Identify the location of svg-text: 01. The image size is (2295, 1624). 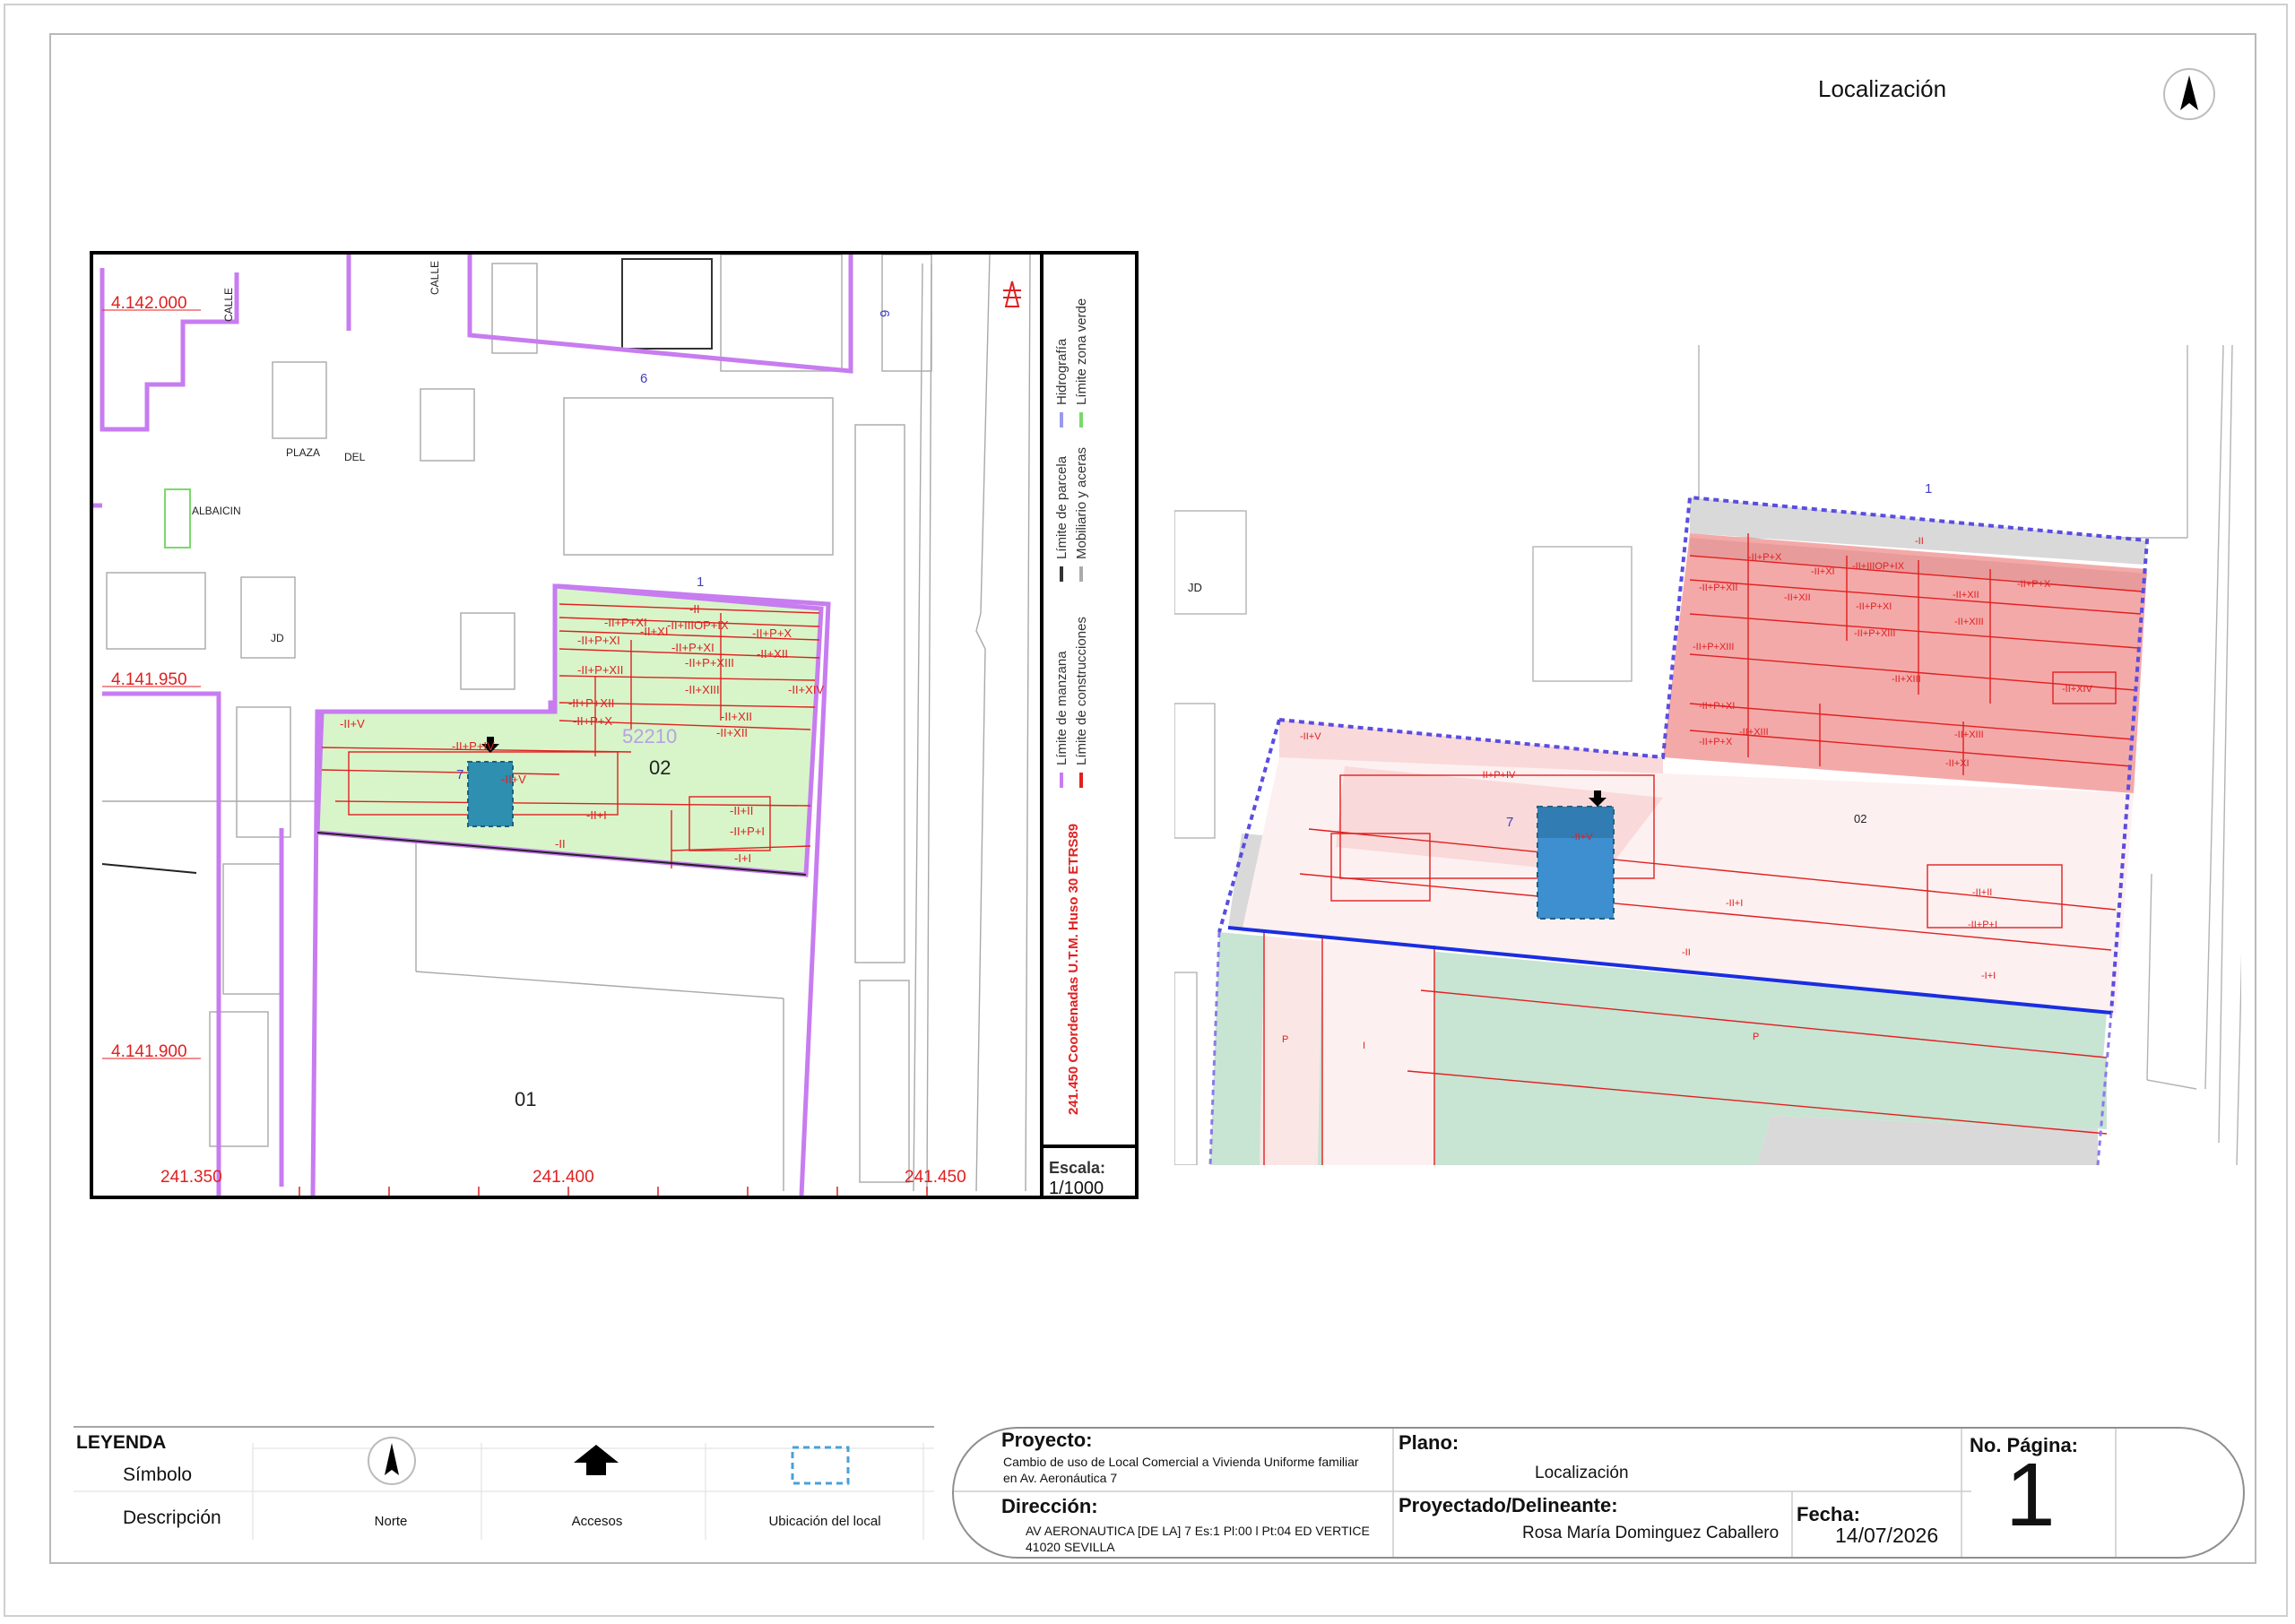
(525, 1099).